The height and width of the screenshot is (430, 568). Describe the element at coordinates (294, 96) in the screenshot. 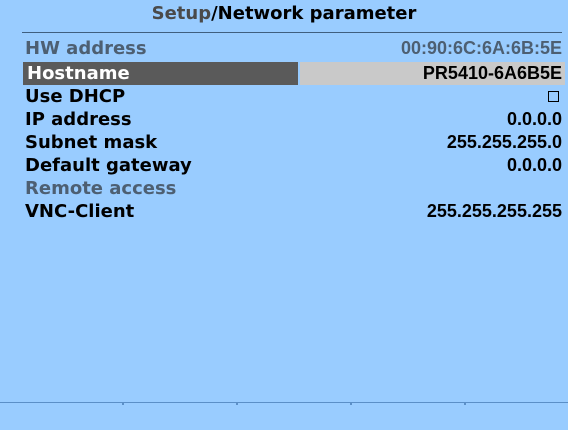

I see `row-use-dhcp: Use DHCP` at that location.